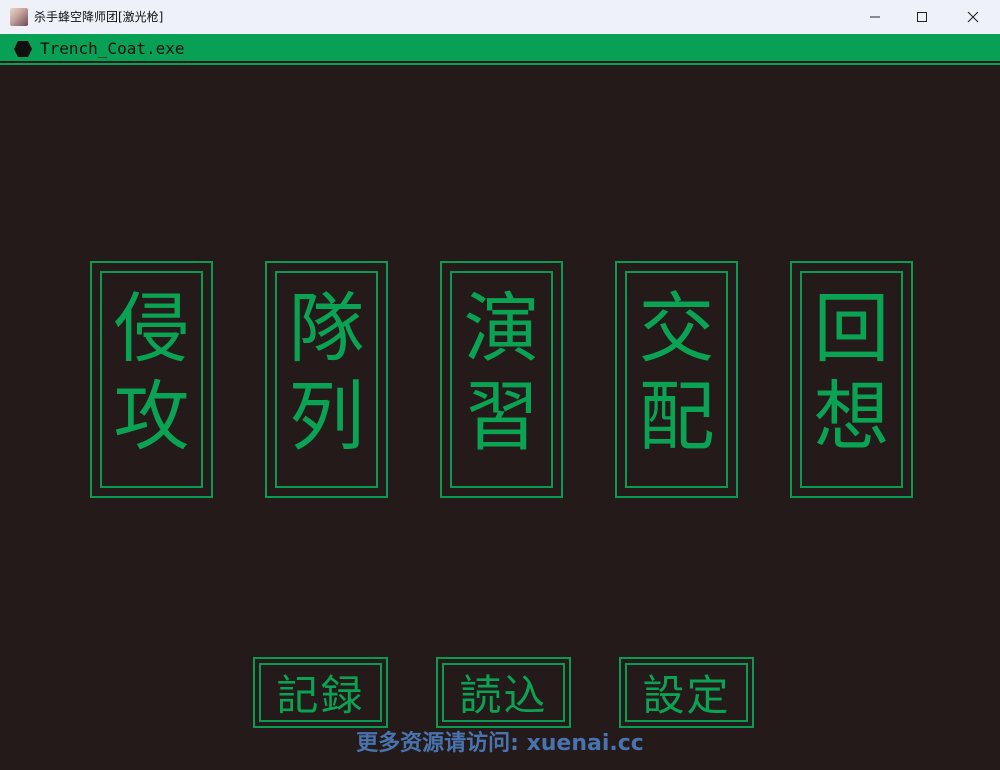 Image resolution: width=1000 pixels, height=770 pixels. I want to click on save-label: 記録, so click(320, 695).